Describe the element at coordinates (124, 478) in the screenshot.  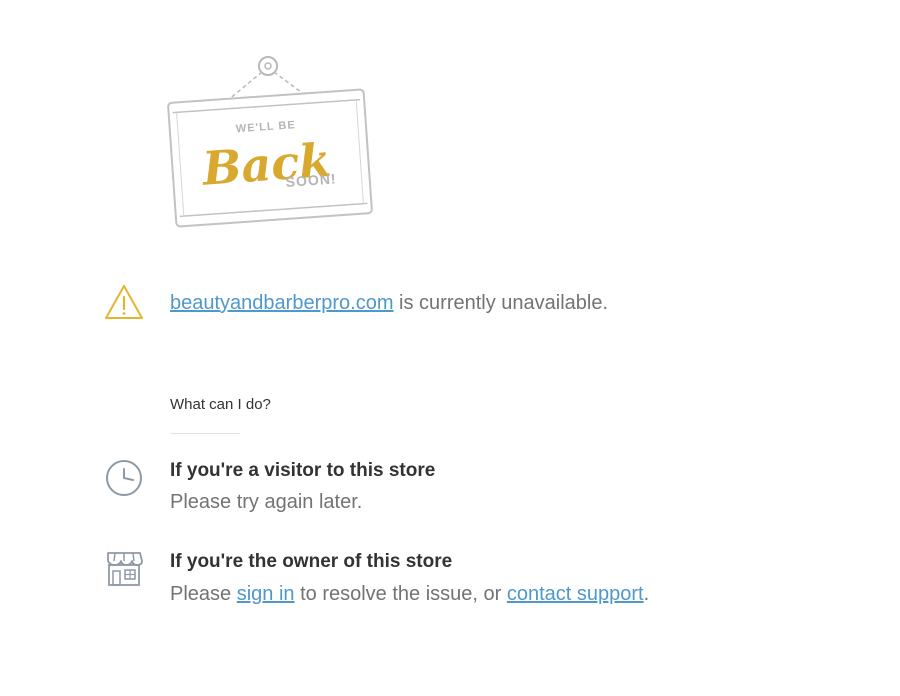
I see `clock-icon` at that location.